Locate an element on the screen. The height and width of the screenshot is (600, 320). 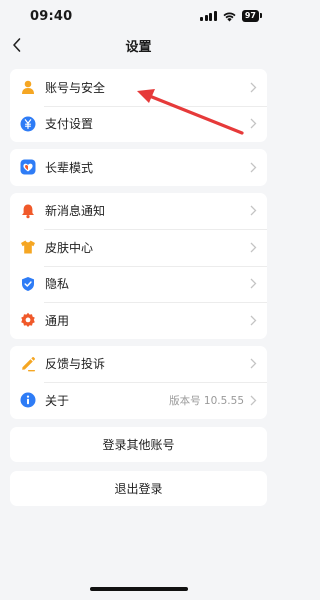
back-chevron-icon is located at coordinates (17, 45).